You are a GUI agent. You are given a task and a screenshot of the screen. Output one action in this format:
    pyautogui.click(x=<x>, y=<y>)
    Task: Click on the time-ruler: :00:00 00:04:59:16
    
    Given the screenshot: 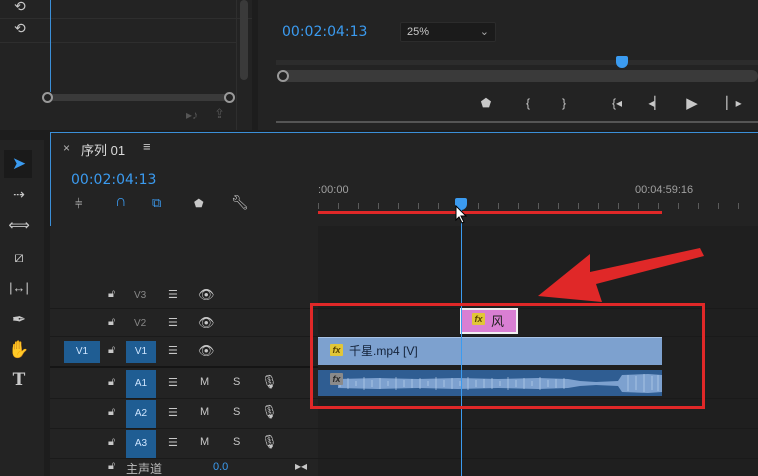 What is the action you would take?
    pyautogui.click(x=538, y=198)
    